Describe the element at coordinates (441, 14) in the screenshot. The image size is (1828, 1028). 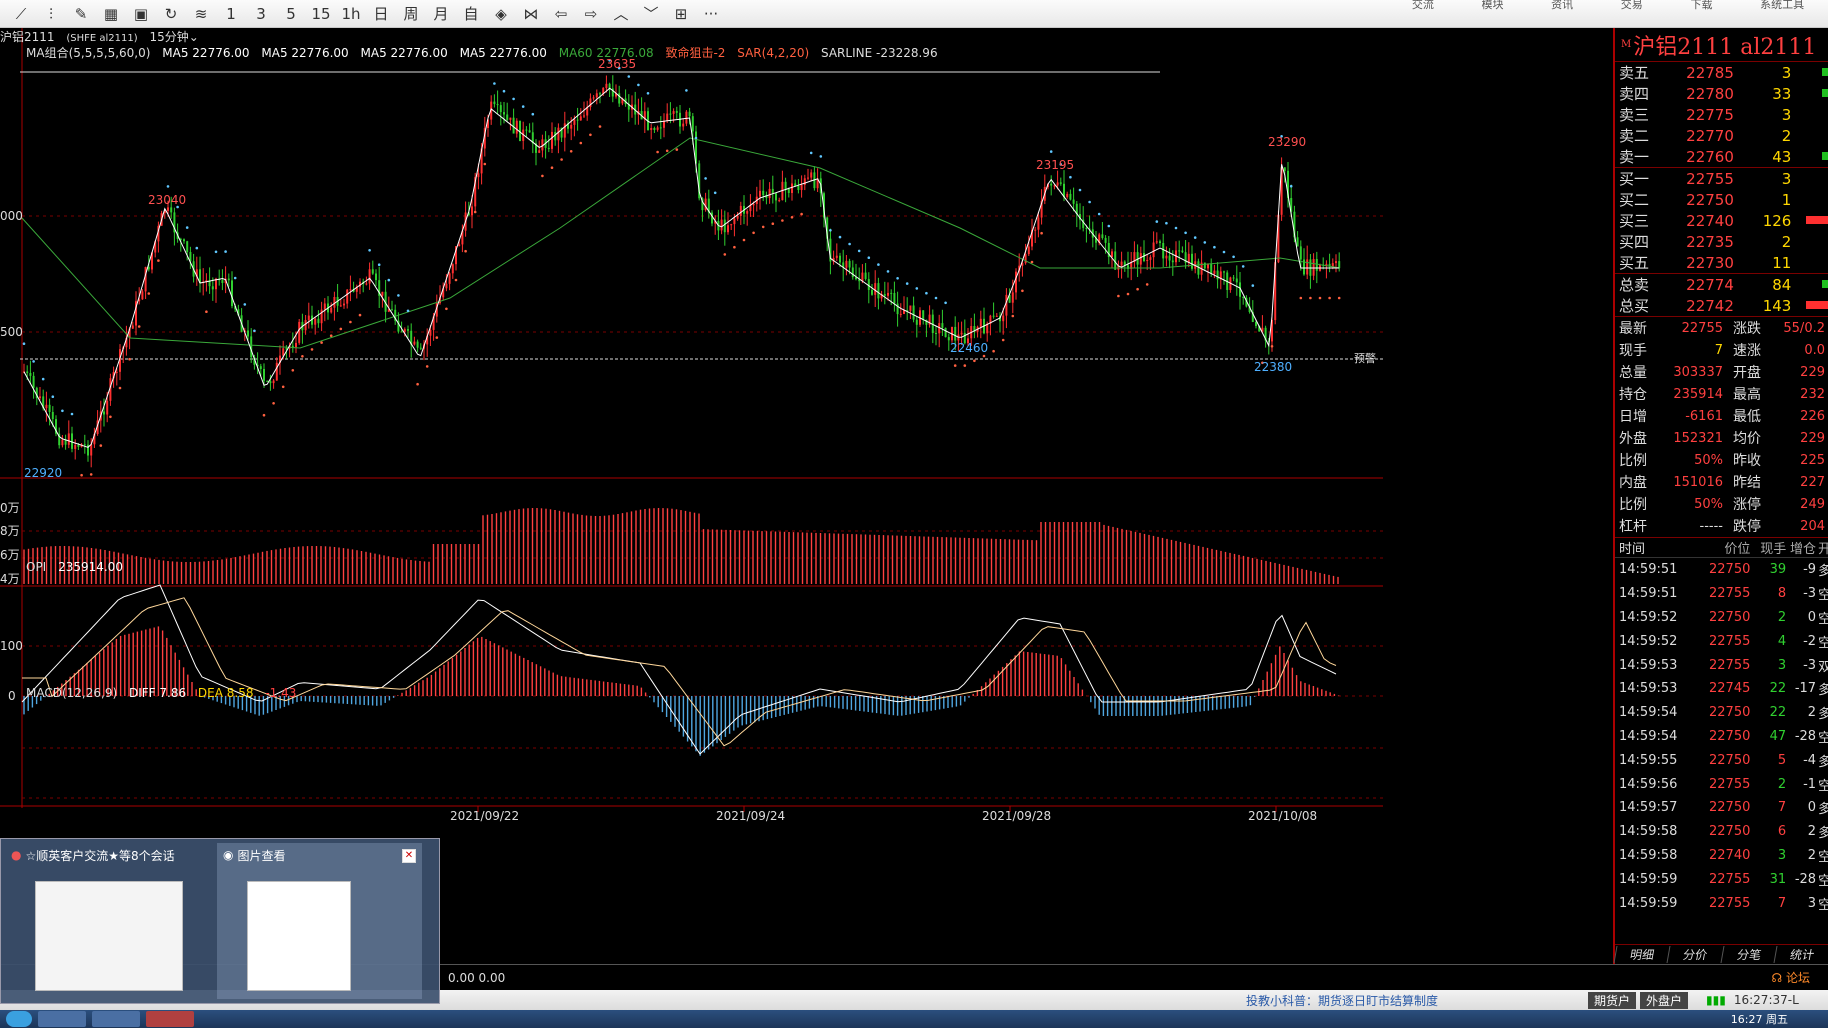
I see `period-month-button: 月` at that location.